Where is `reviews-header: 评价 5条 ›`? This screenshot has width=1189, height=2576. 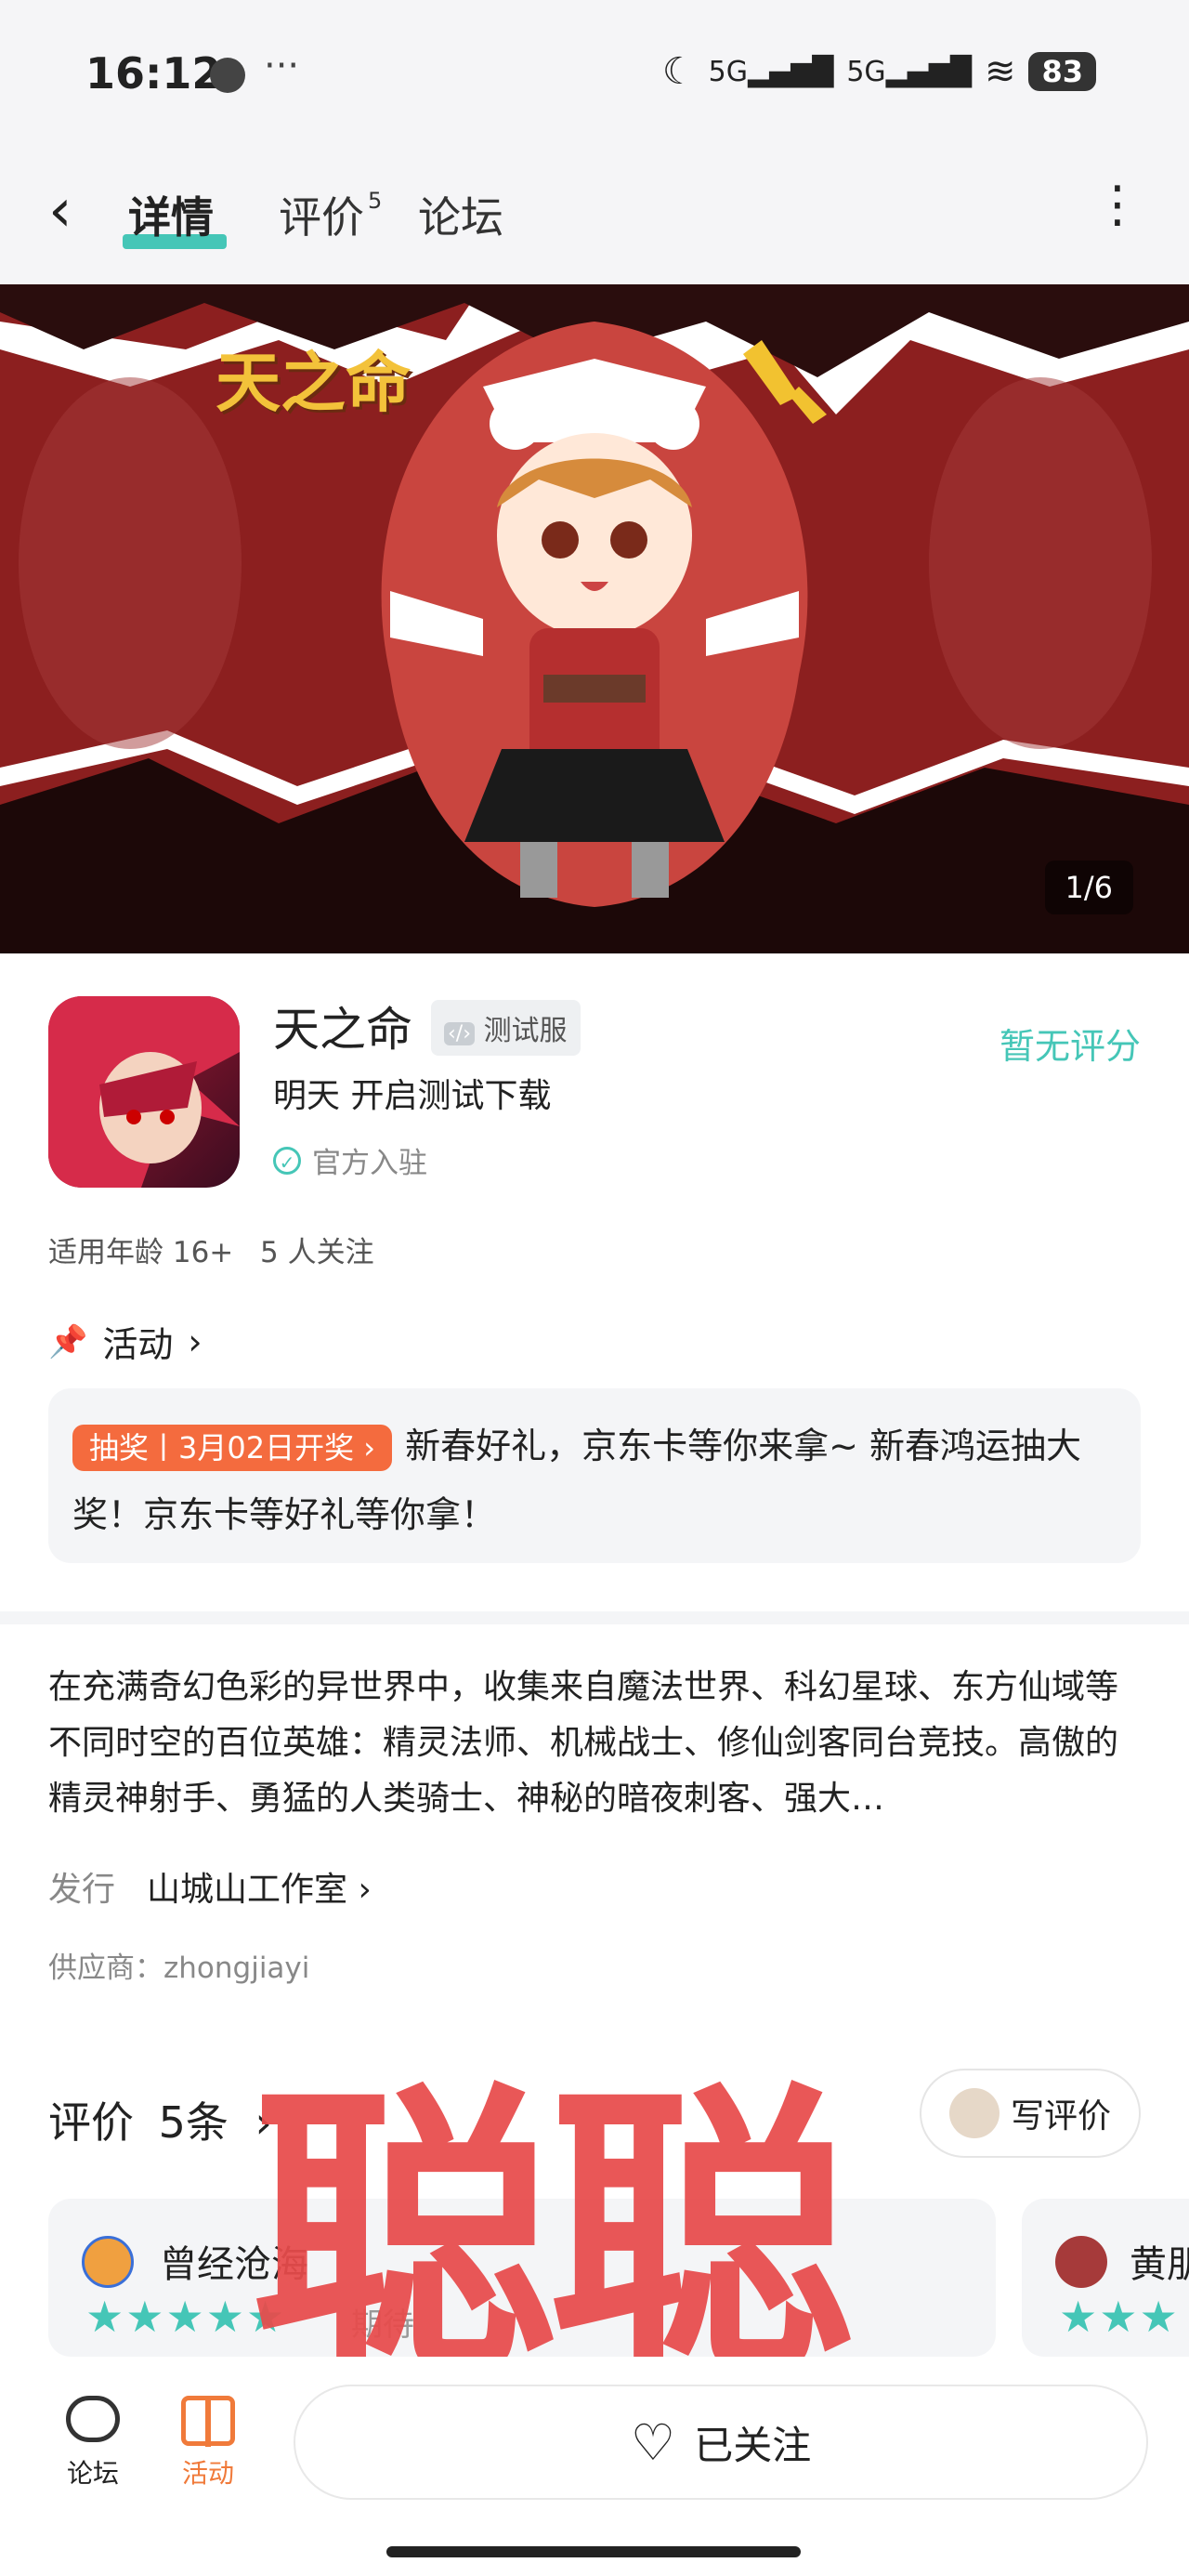
reviews-header: 评价 5条 › is located at coordinates (160, 2119).